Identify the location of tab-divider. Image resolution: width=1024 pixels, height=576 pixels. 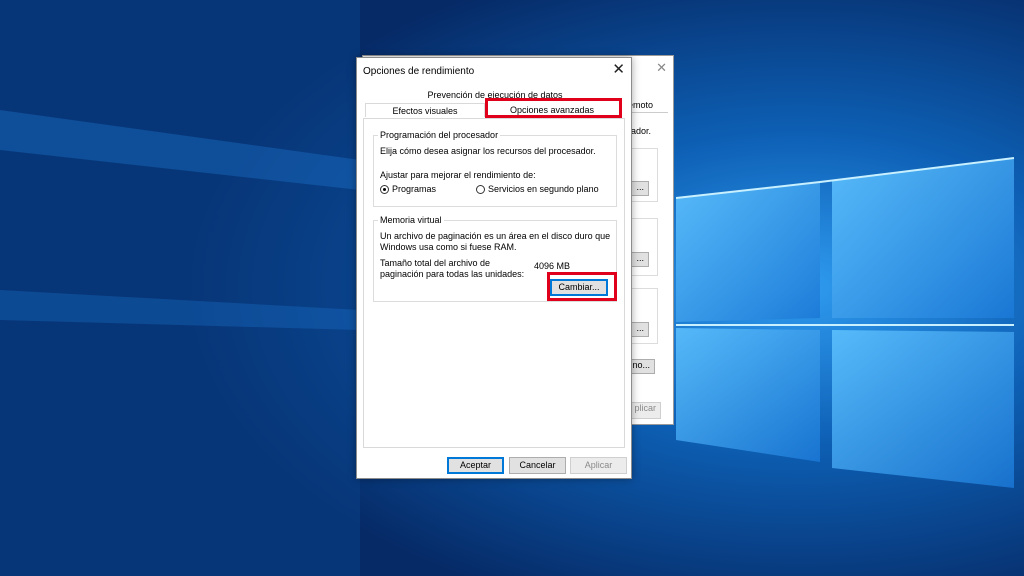
(648, 112).